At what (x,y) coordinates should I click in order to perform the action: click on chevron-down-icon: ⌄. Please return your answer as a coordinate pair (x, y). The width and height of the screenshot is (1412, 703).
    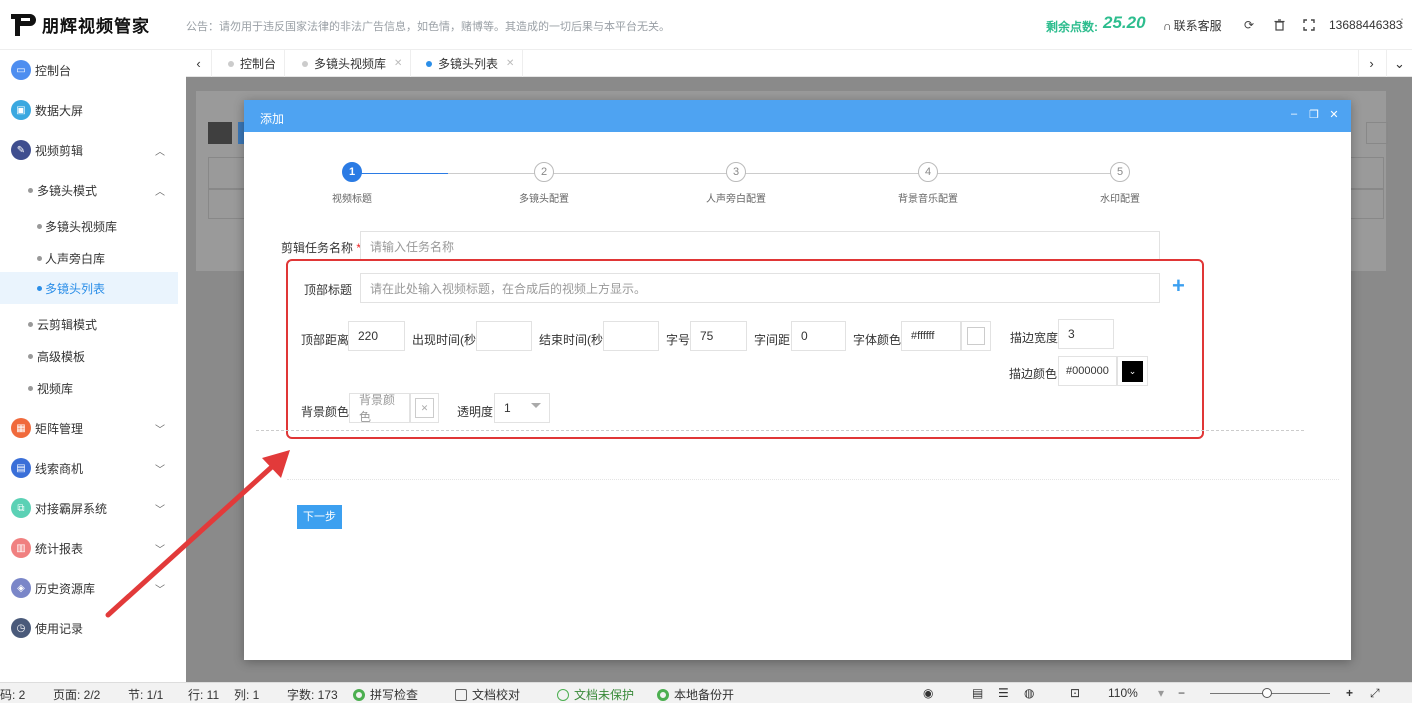
    Looking at the image, I should click on (1399, 63).